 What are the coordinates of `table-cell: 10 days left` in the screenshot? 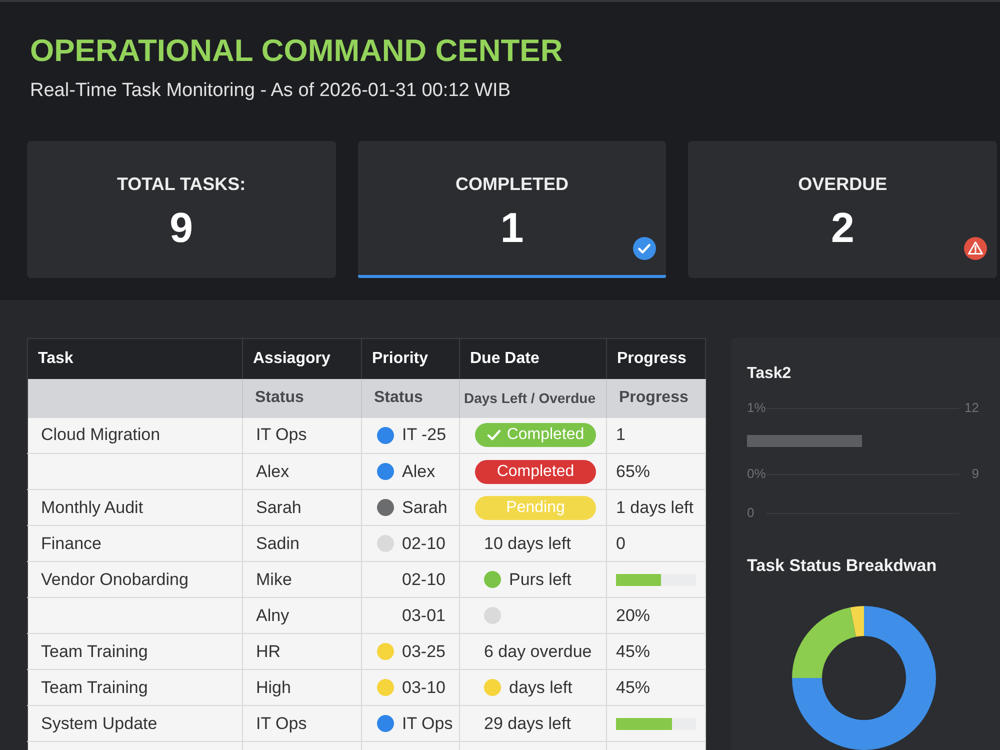 It's located at (533, 544).